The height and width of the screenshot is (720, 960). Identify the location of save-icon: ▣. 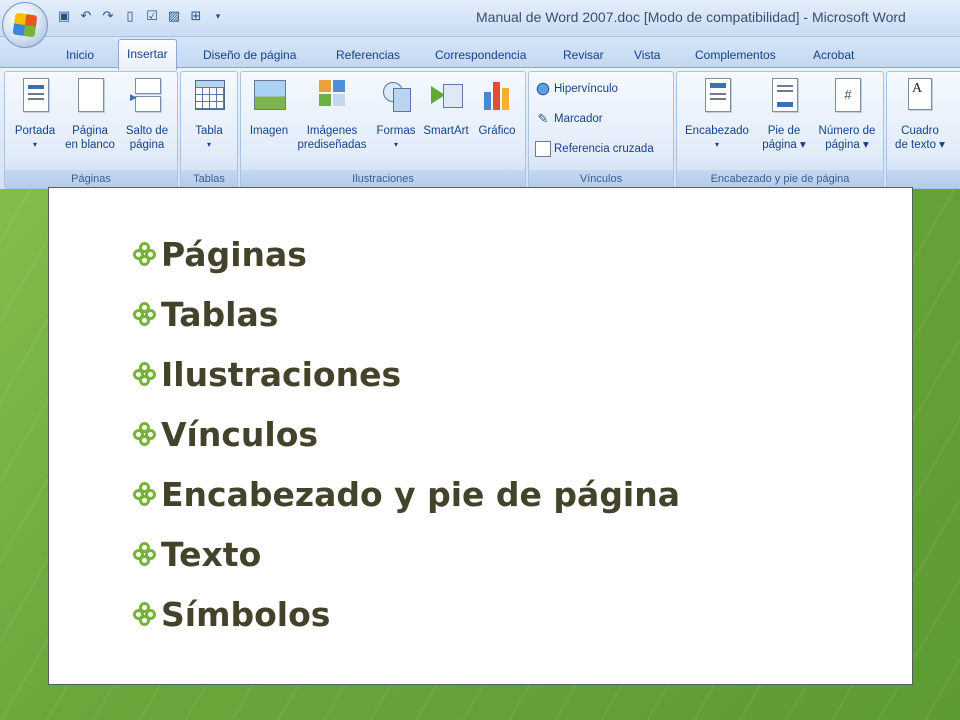
(64, 17).